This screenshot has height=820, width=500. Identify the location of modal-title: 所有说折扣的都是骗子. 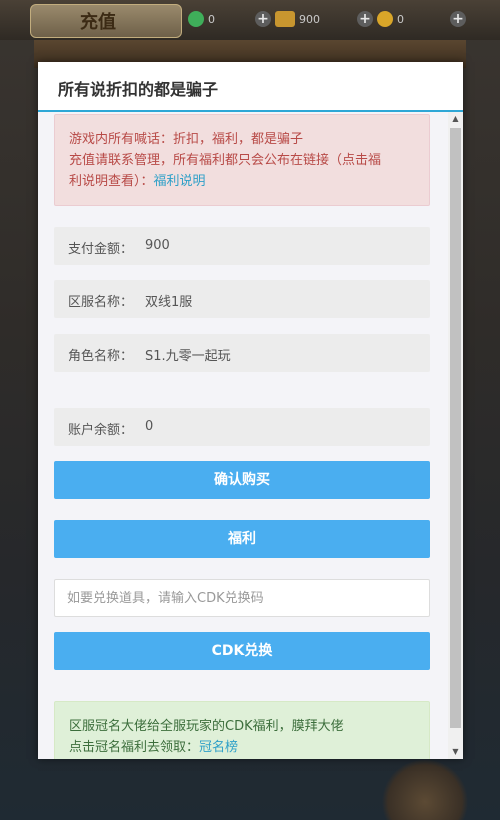
(138, 89).